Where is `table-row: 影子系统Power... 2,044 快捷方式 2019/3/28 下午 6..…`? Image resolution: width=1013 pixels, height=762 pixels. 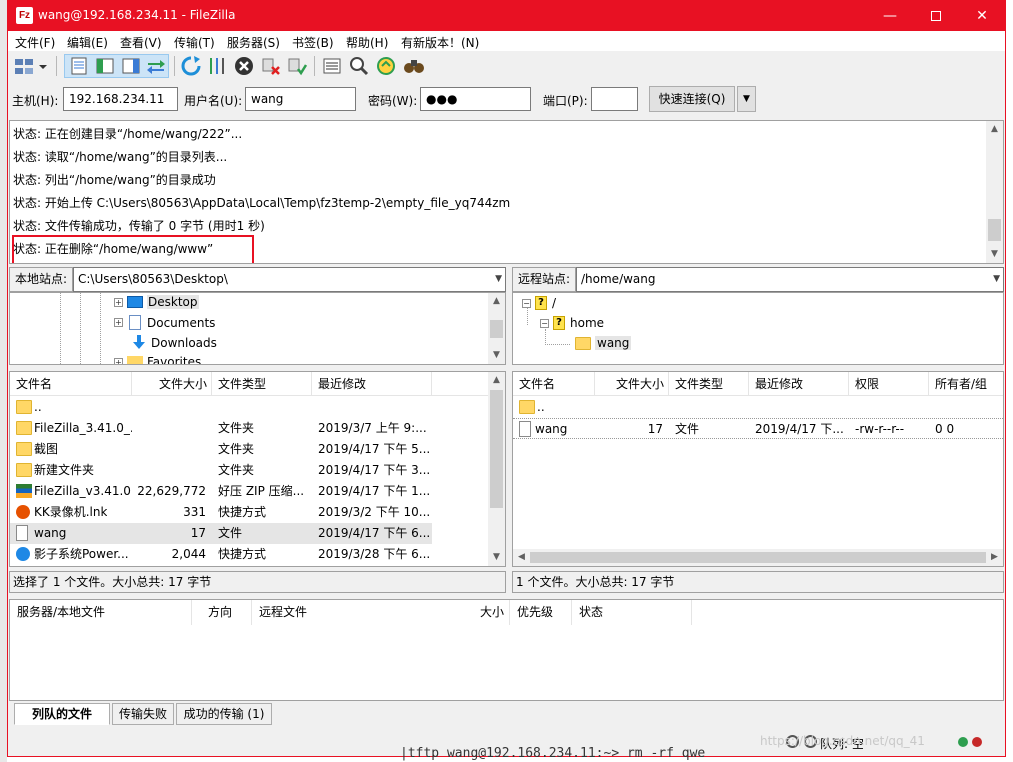 table-row: 影子系统Power... 2,044 快捷方式 2019/3/28 下午 6..… is located at coordinates (249, 554).